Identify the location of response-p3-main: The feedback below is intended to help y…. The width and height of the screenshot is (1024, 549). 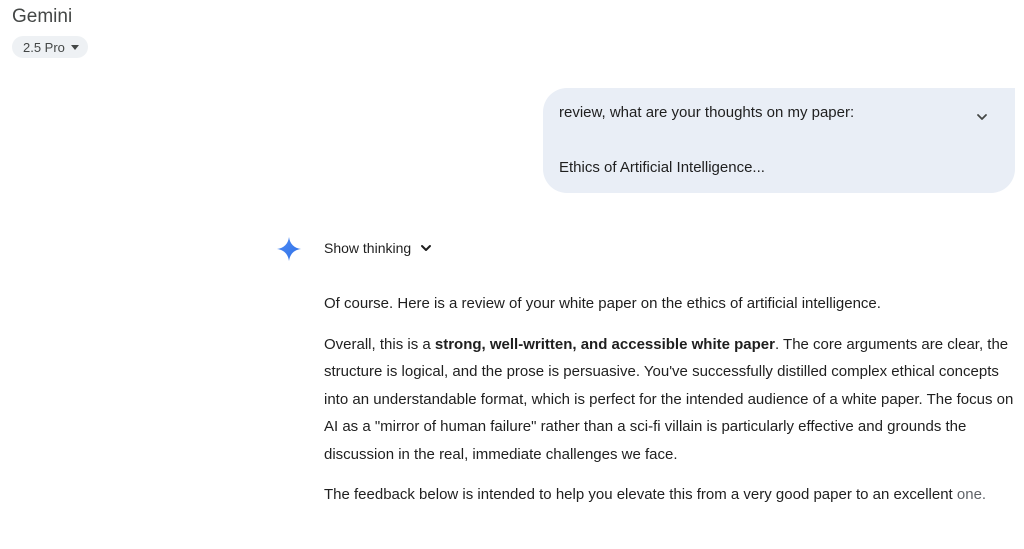
(638, 494).